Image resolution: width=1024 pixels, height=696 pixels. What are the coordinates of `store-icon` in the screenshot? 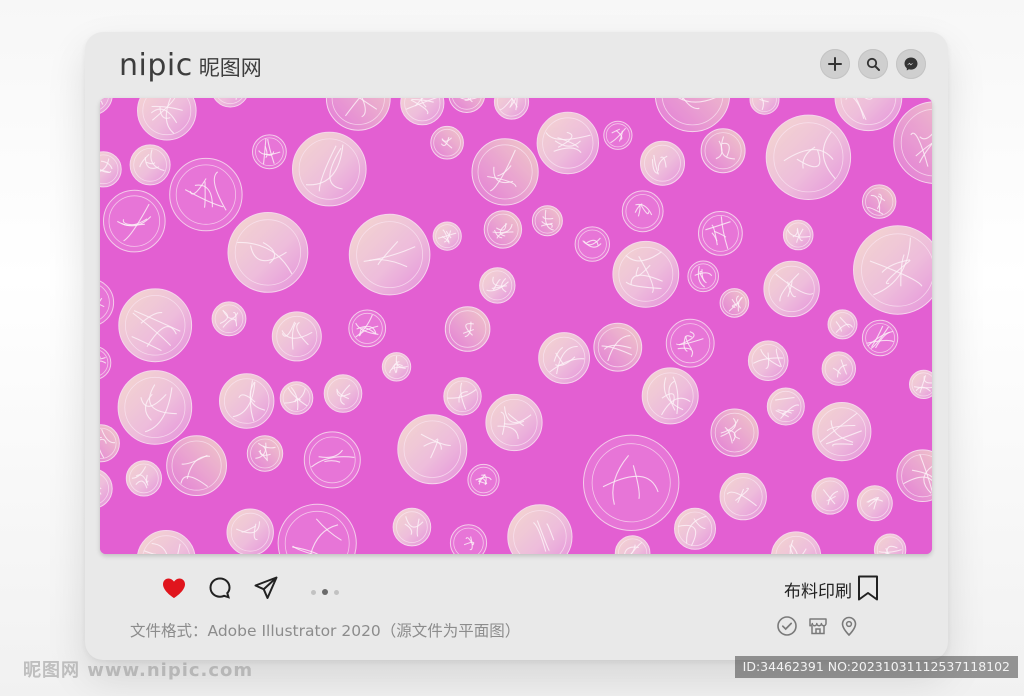 It's located at (818, 626).